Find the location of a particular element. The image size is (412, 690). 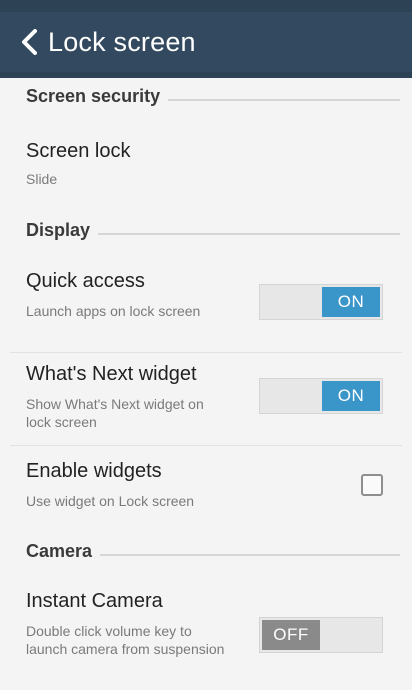

setting-title: Enable widgets is located at coordinates (94, 471).